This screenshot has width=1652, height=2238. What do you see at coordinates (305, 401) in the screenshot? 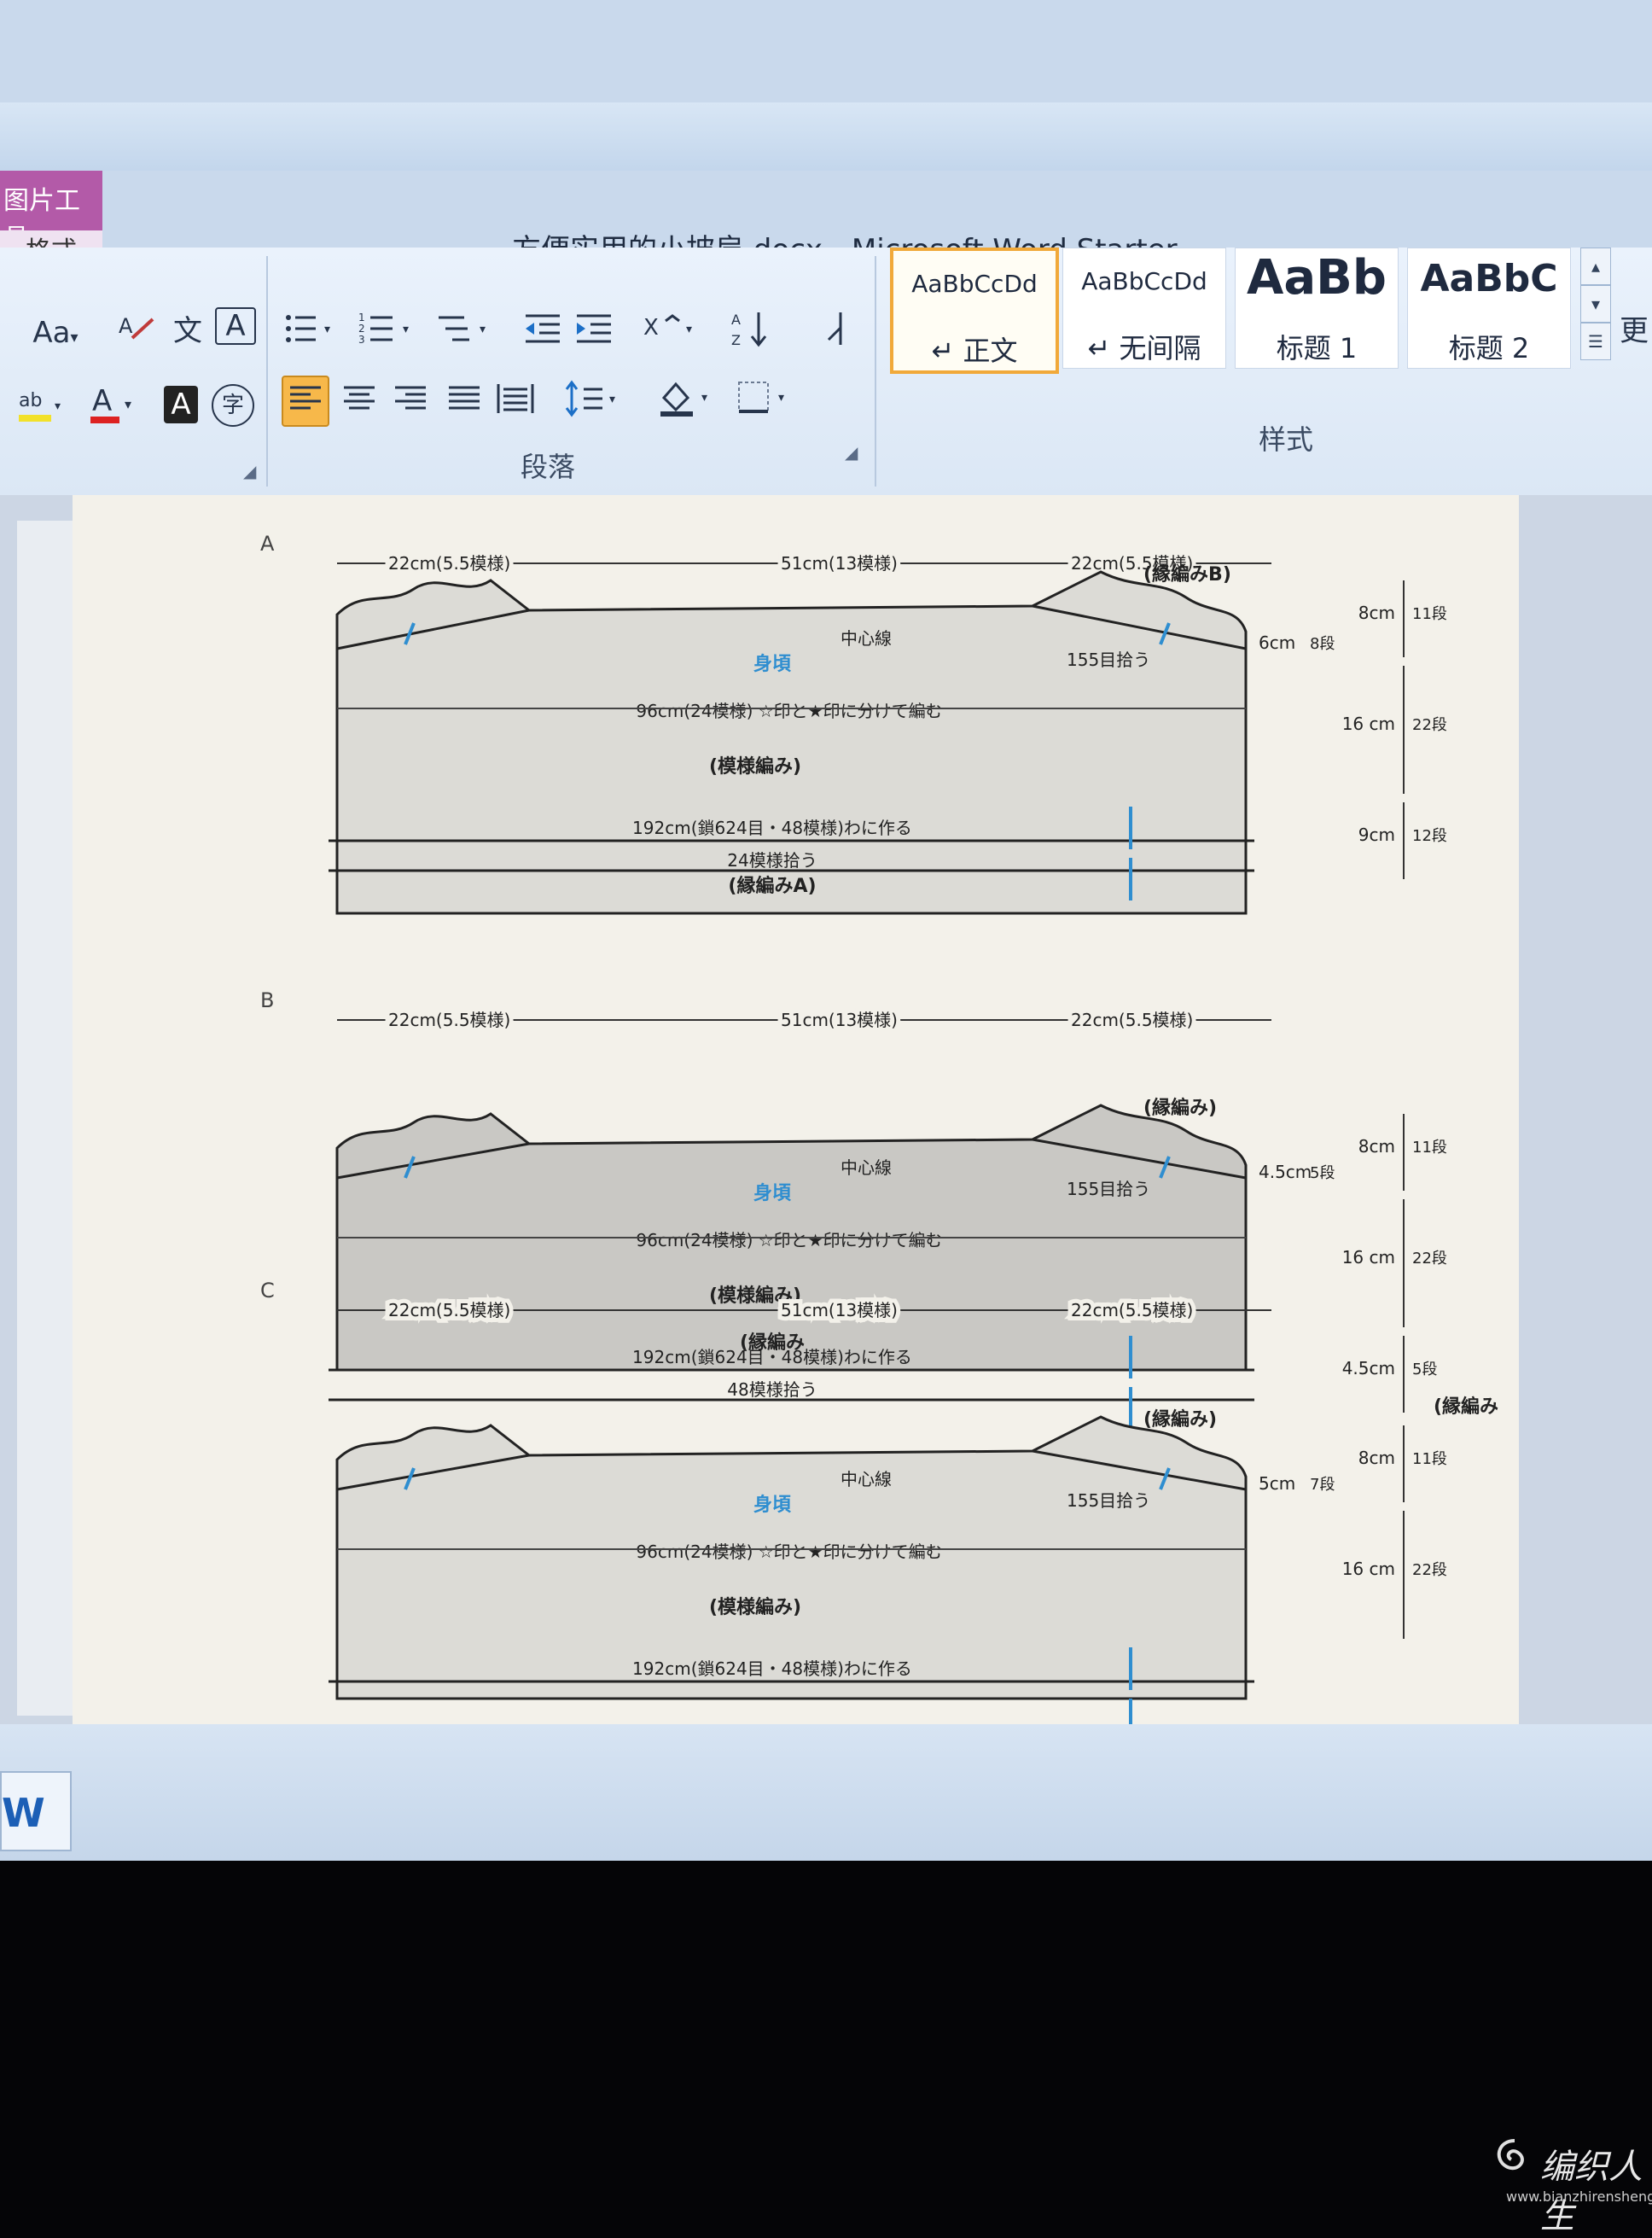
I see `align-left-button` at bounding box center [305, 401].